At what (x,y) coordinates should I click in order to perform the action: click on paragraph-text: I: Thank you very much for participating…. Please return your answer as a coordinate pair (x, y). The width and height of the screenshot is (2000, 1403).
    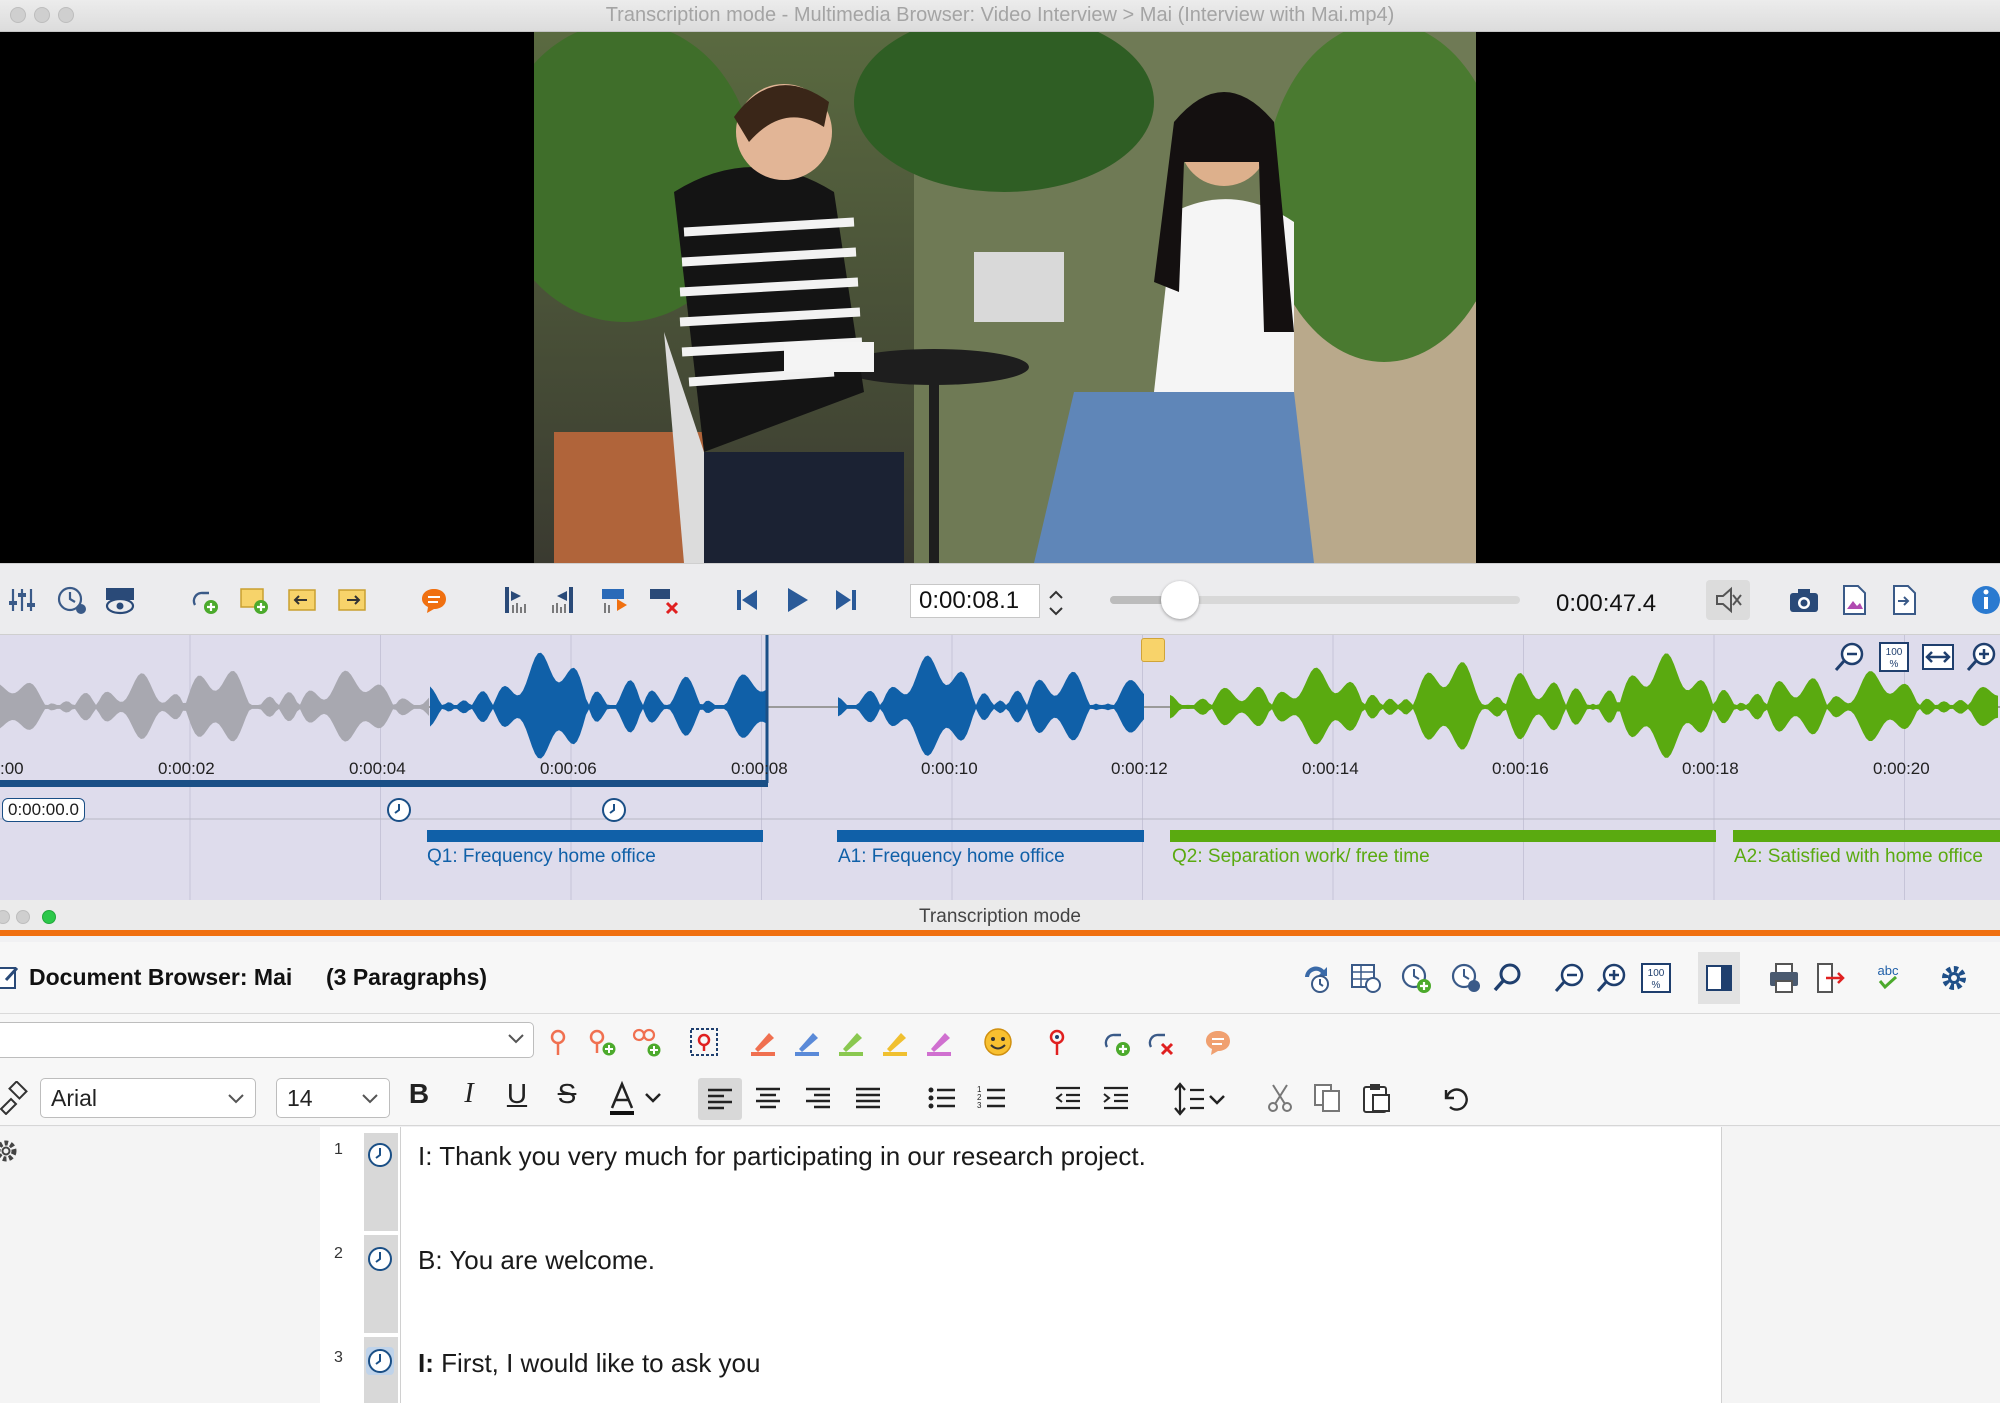
    Looking at the image, I should click on (782, 1156).